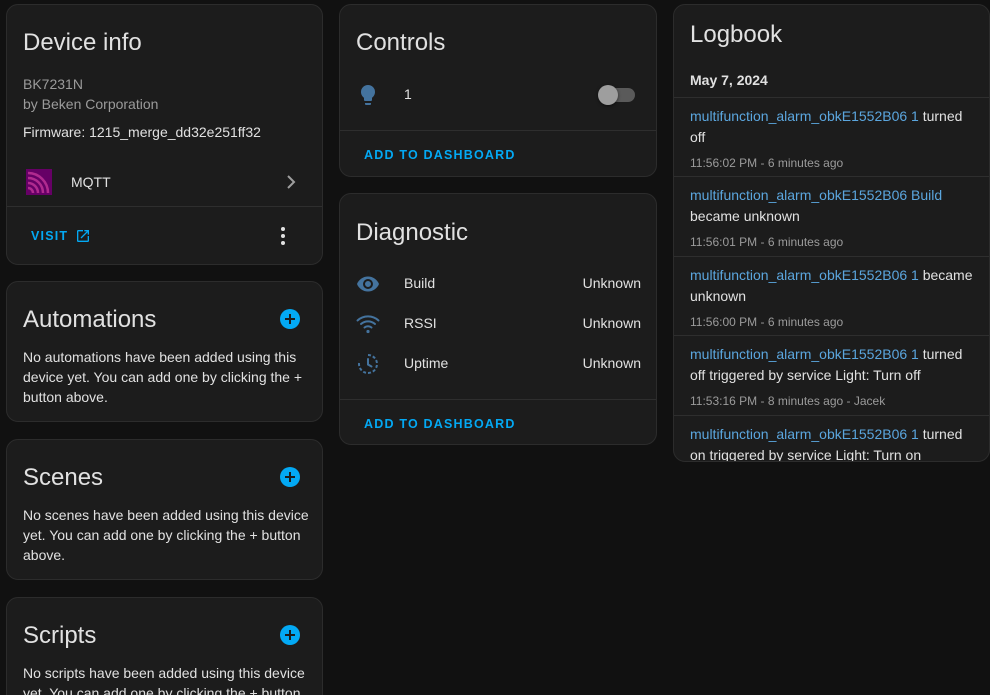 The height and width of the screenshot is (695, 990). I want to click on diagnostic-title: Diagnostic, so click(412, 232).